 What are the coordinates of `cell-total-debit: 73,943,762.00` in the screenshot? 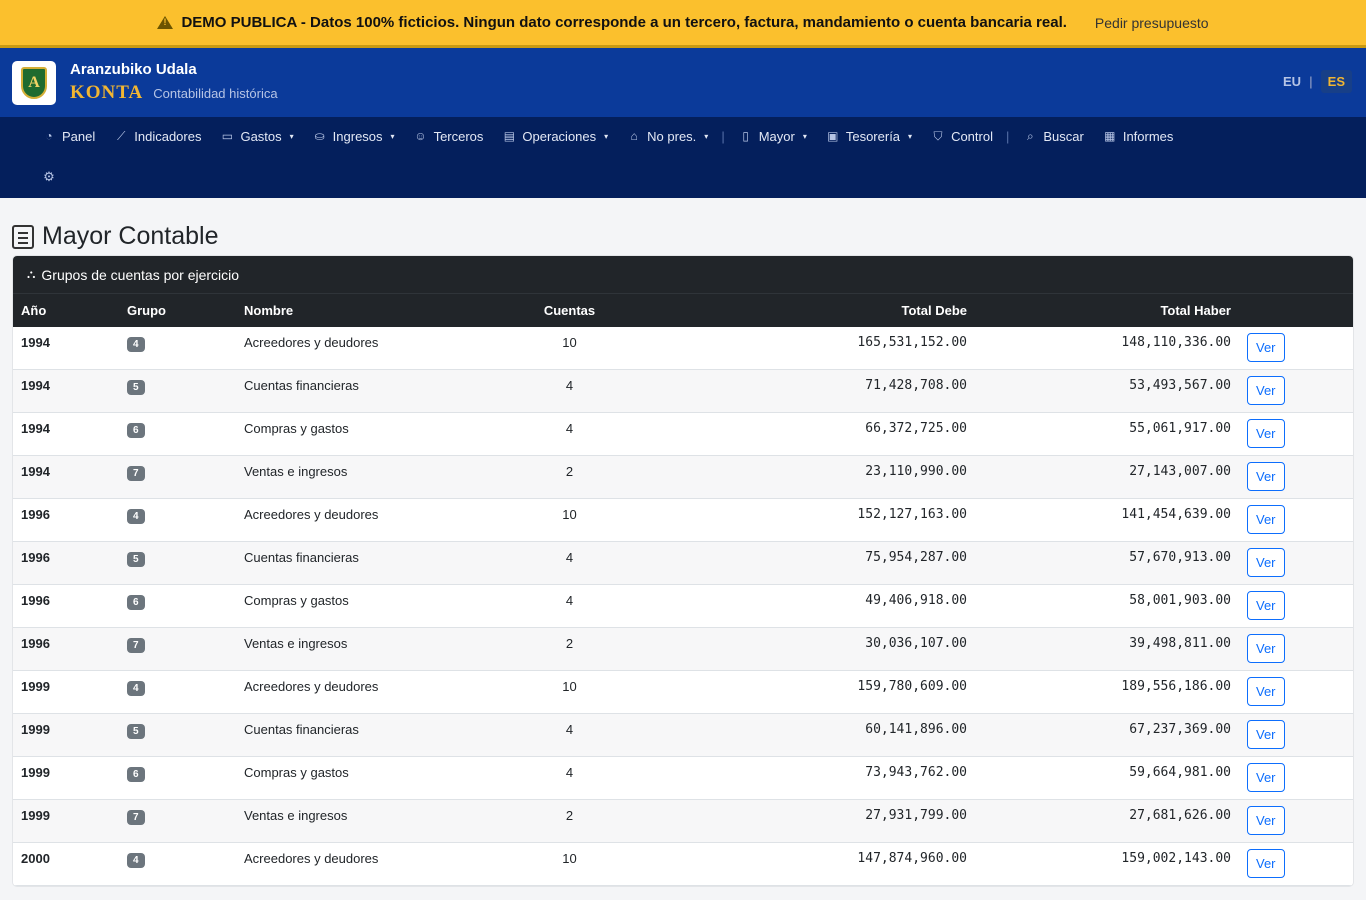 It's located at (806, 778).